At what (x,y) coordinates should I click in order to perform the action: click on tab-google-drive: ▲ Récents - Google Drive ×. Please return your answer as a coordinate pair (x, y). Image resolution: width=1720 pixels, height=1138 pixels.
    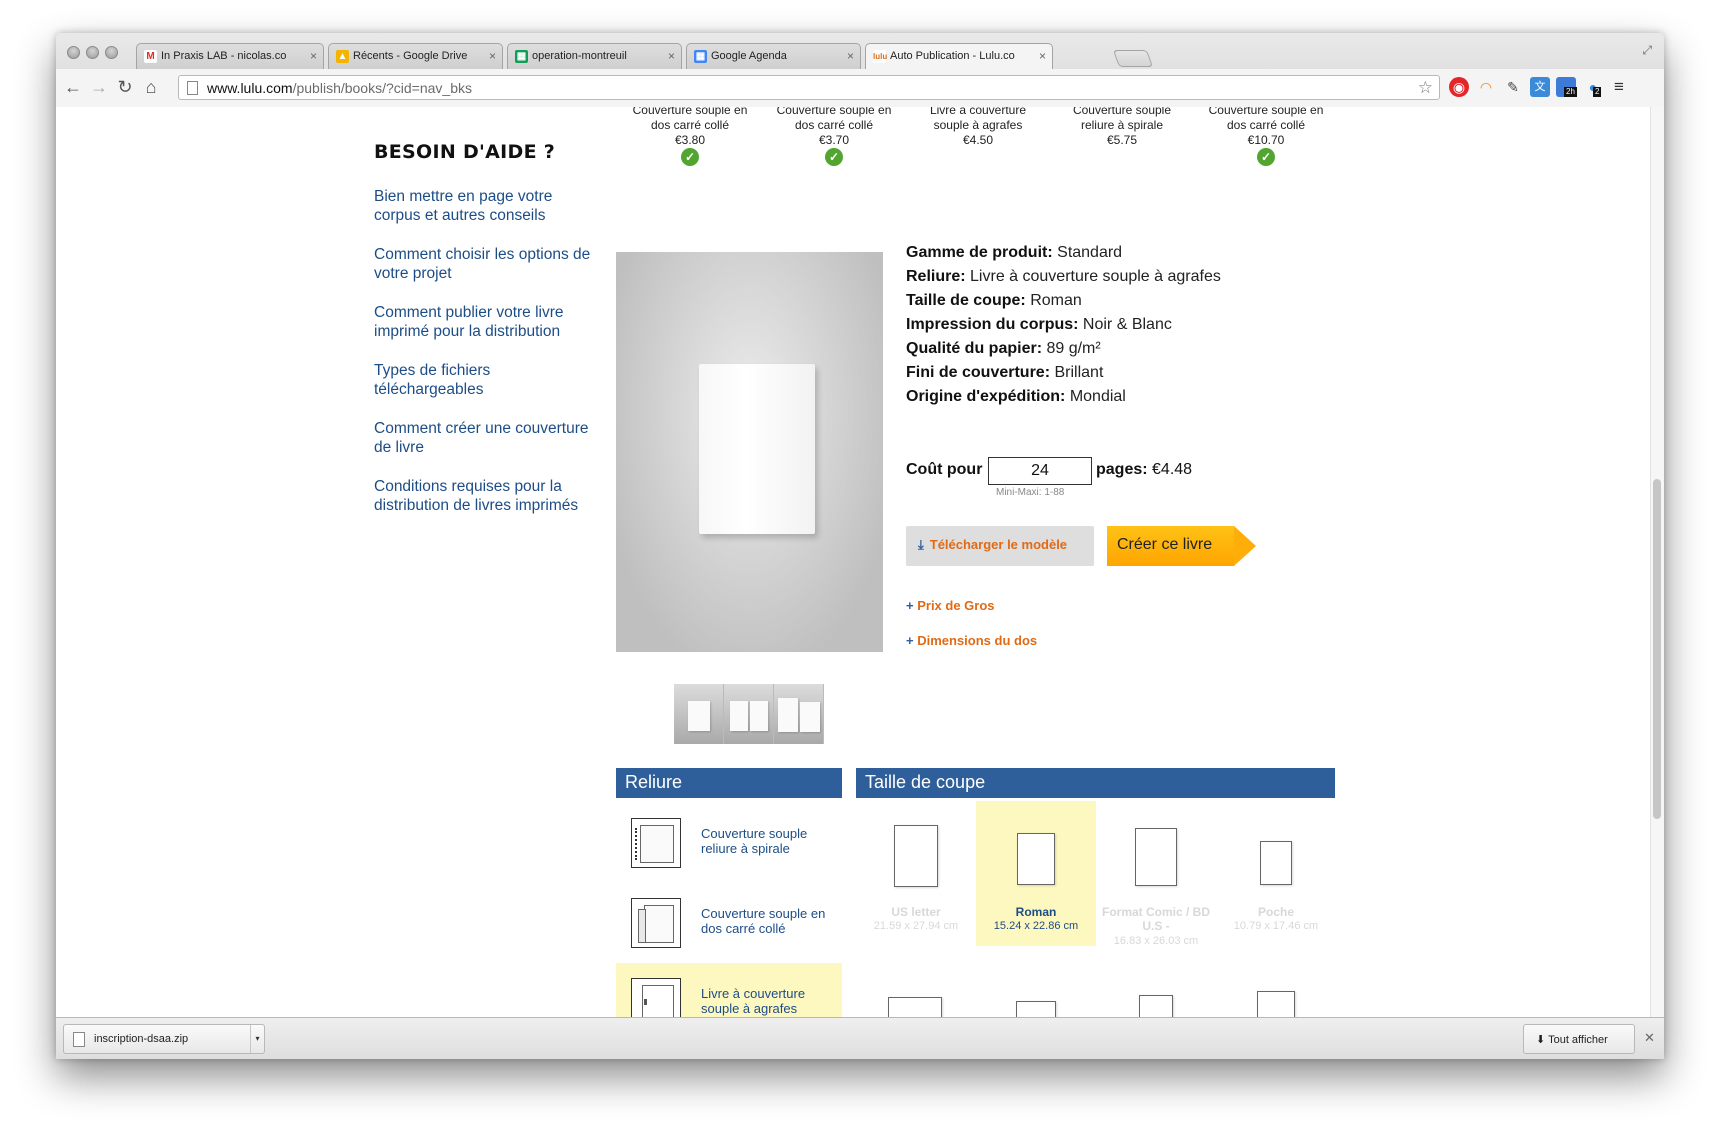
    Looking at the image, I should click on (415, 56).